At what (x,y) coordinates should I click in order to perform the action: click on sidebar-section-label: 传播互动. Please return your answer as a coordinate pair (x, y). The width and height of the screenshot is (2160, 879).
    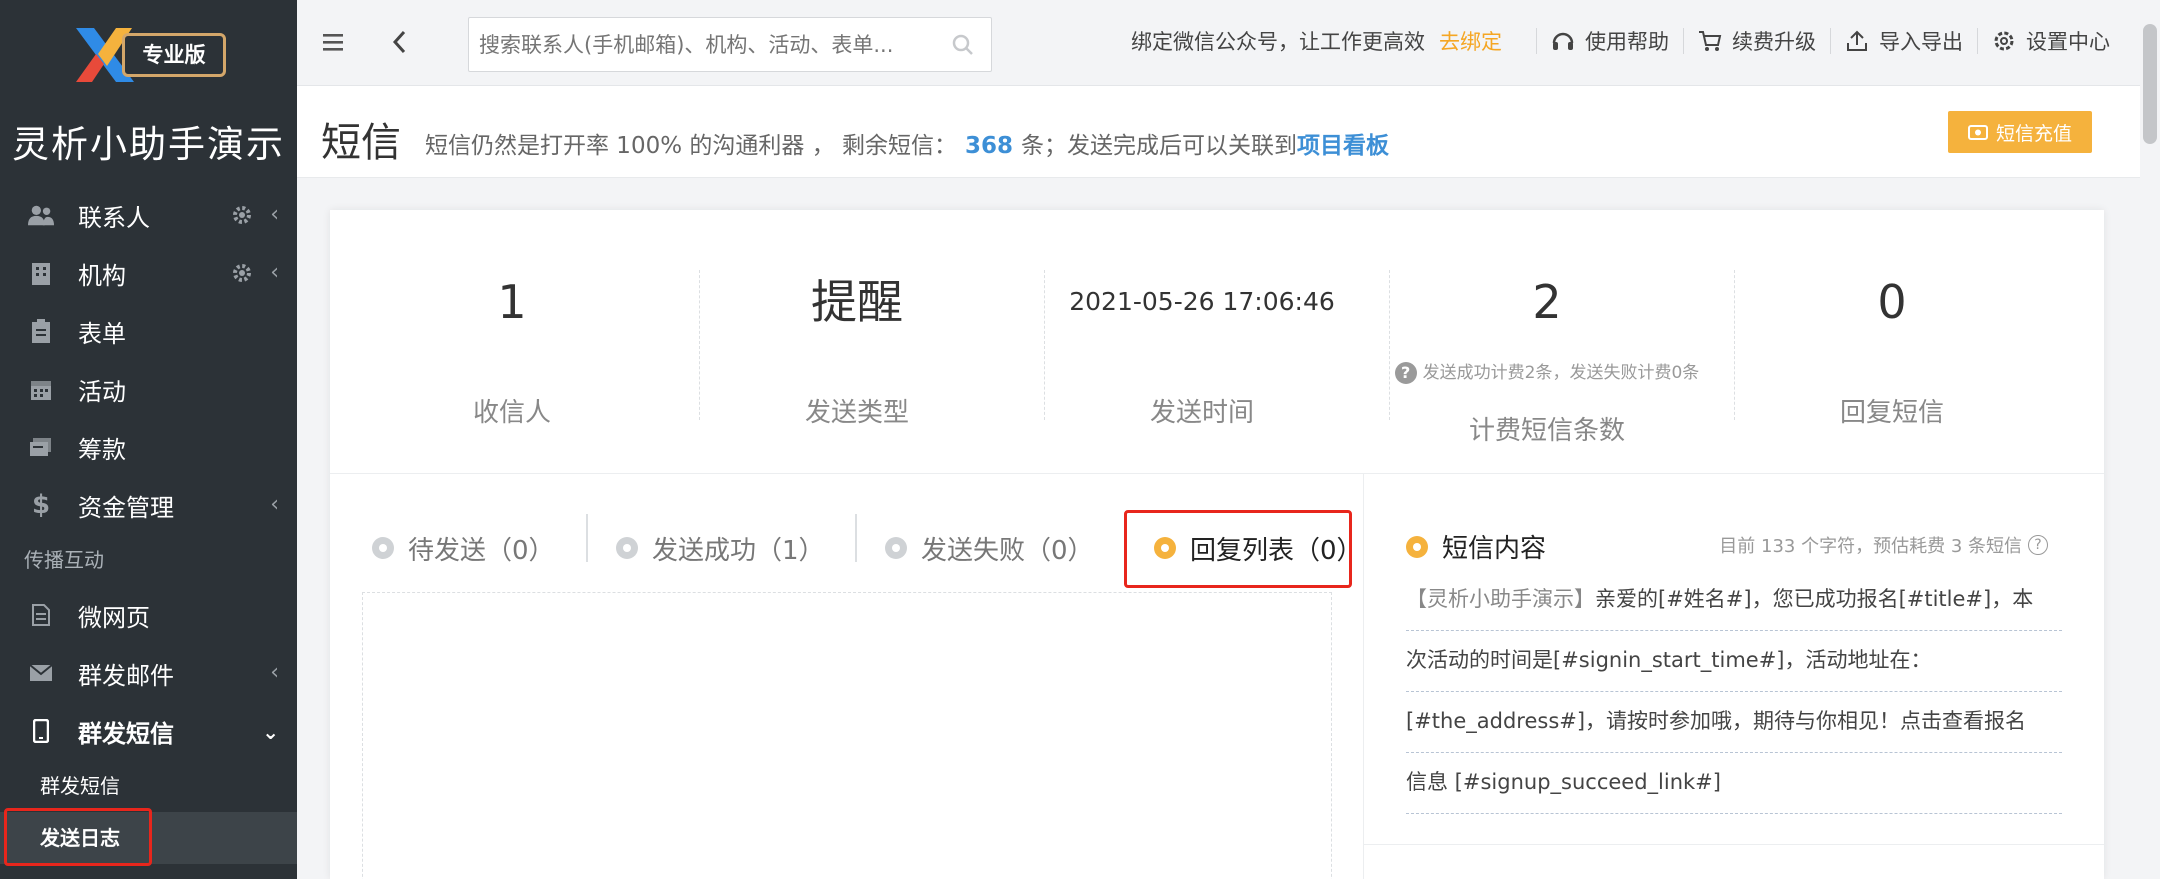
    Looking at the image, I should click on (64, 560).